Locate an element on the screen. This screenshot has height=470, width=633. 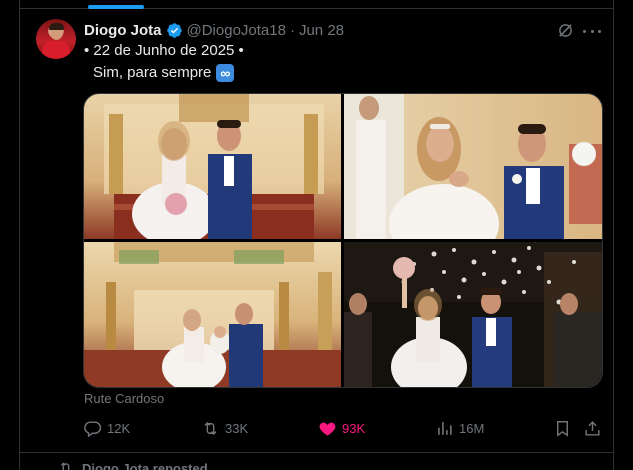
active-tab-indicator is located at coordinates (116, 7).